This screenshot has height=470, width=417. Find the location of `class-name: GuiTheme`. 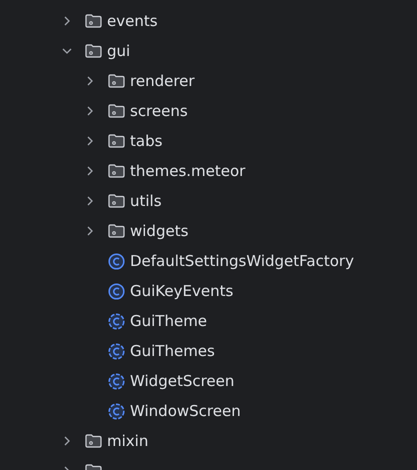

class-name: GuiTheme is located at coordinates (169, 321).